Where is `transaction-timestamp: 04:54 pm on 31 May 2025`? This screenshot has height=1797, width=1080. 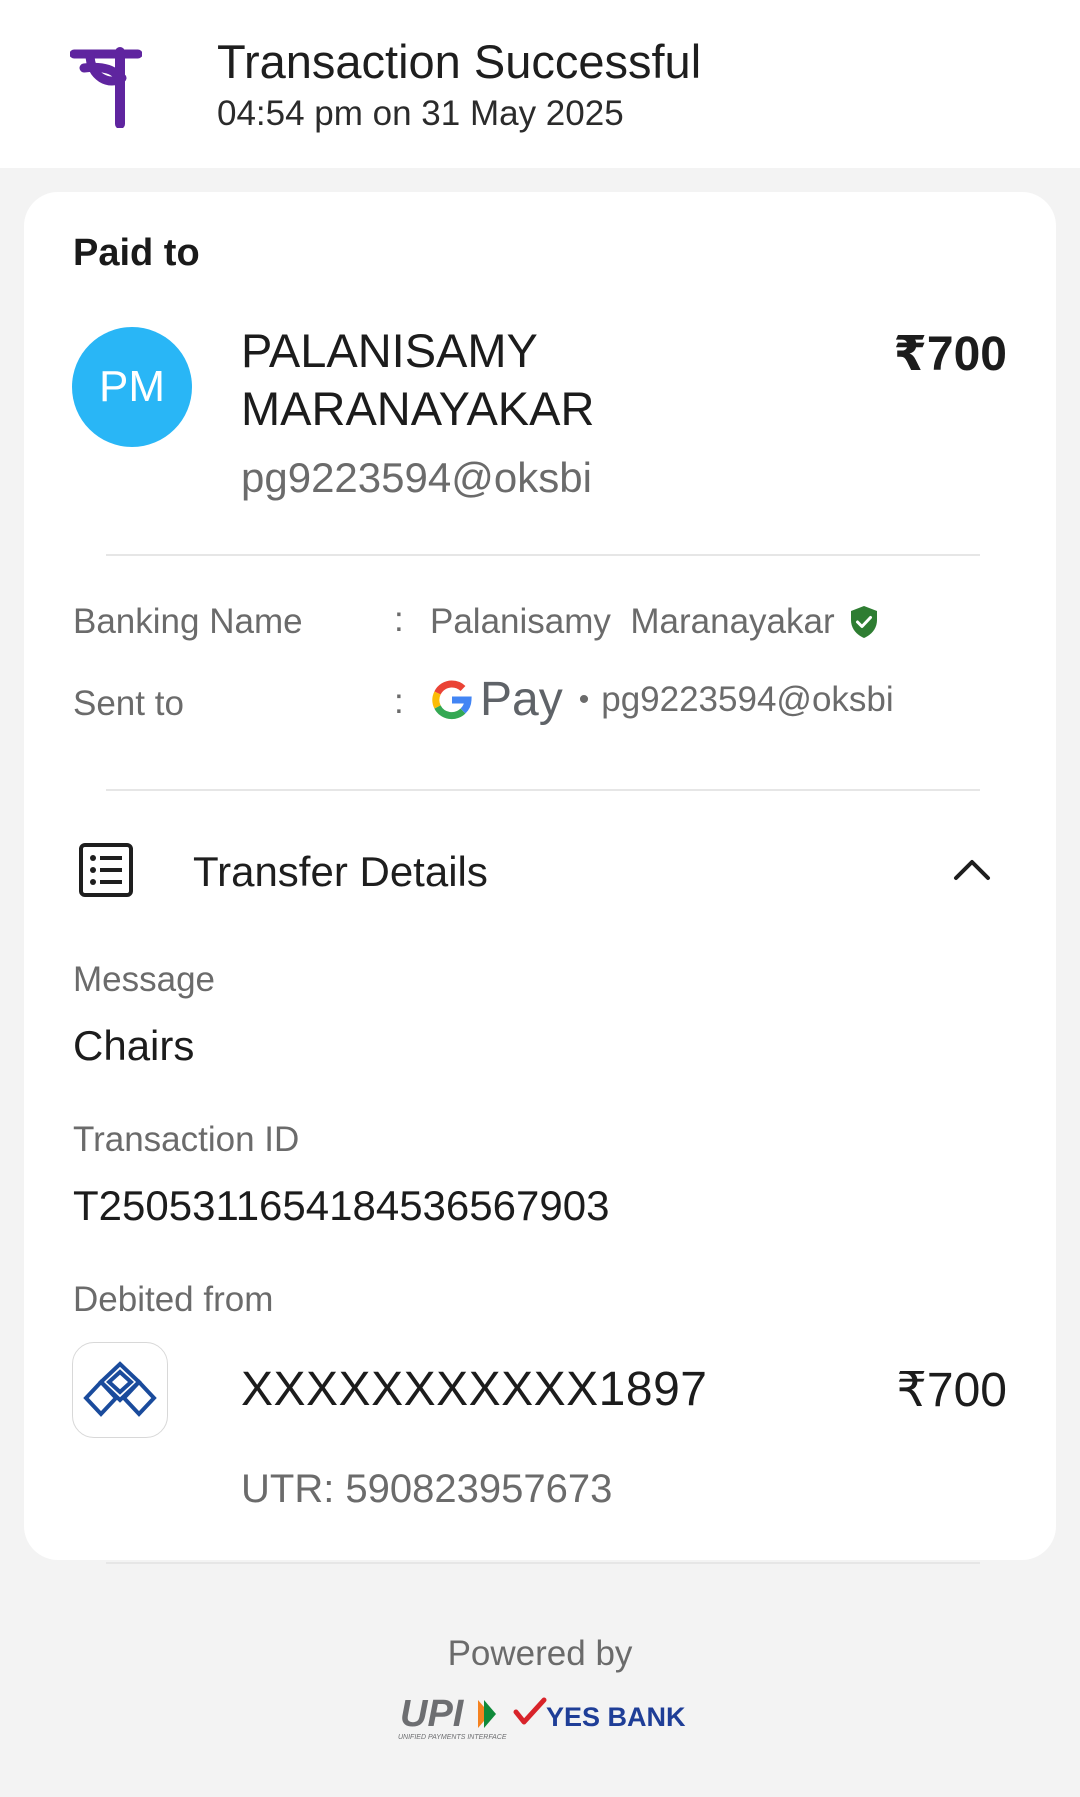
transaction-timestamp: 04:54 pm on 31 May 2025 is located at coordinates (420, 113).